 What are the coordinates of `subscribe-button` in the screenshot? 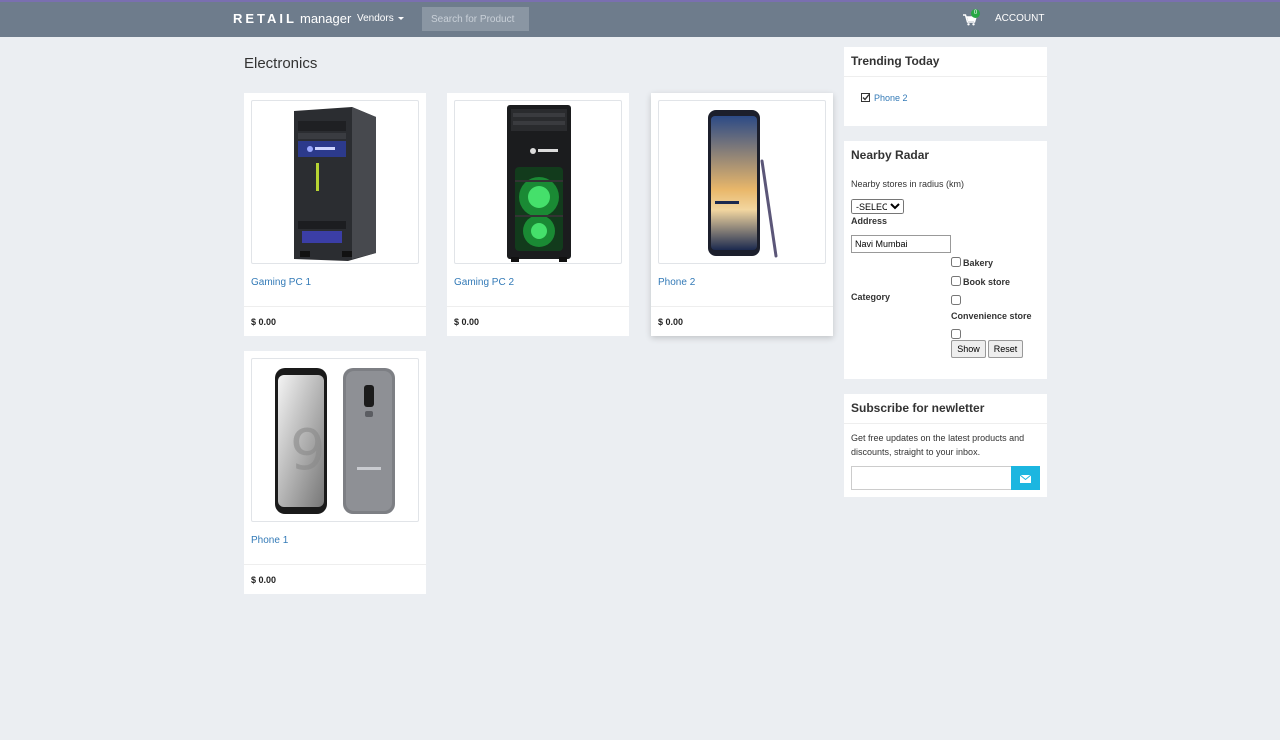 It's located at (1025, 478).